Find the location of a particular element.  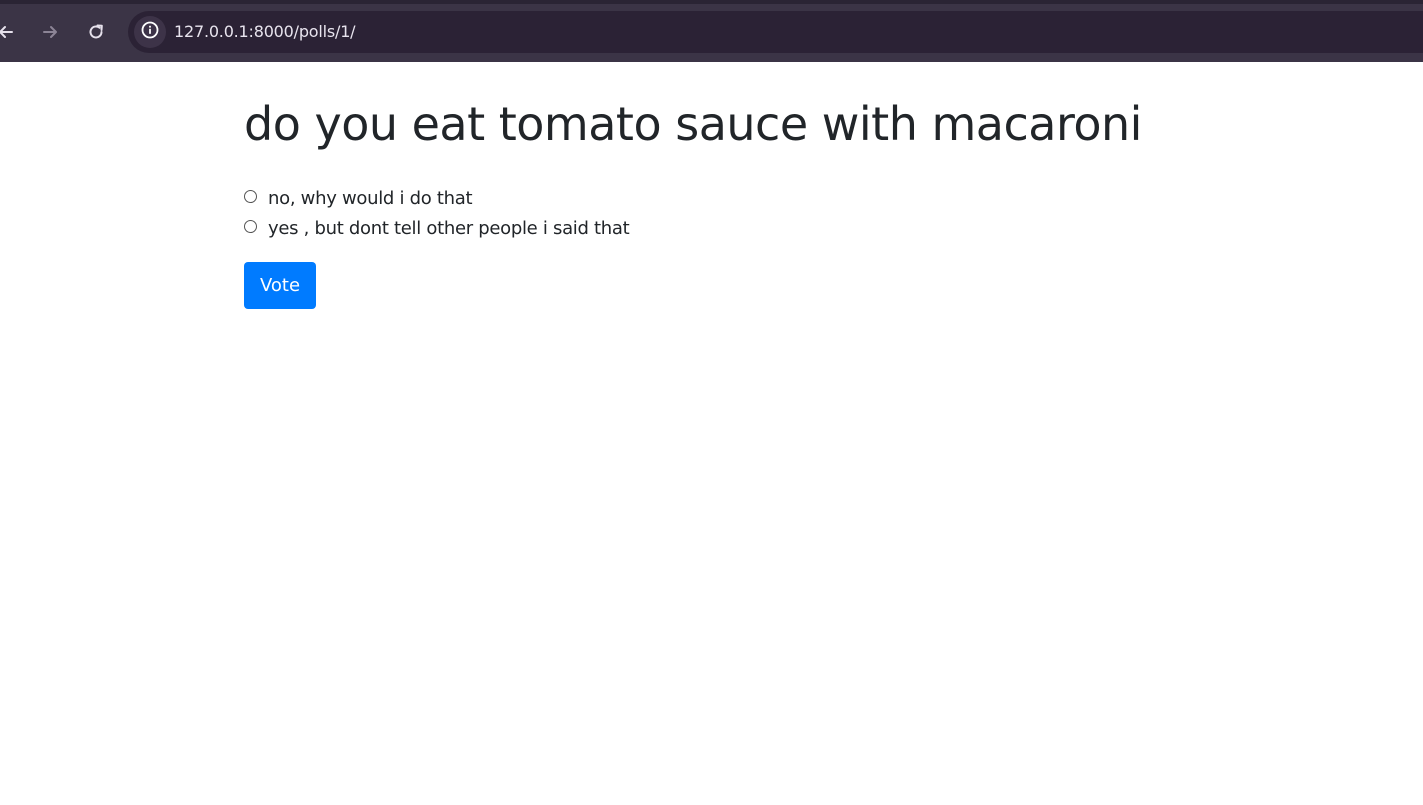

site-info-button is located at coordinates (150, 32).